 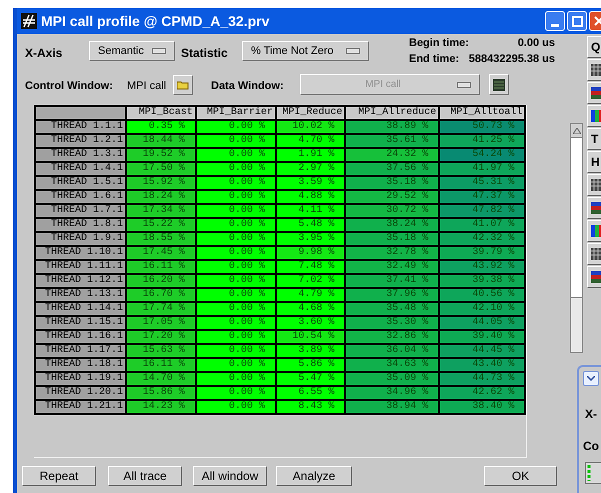 I want to click on row-header: THREAD 1.14.1, so click(x=80, y=309).